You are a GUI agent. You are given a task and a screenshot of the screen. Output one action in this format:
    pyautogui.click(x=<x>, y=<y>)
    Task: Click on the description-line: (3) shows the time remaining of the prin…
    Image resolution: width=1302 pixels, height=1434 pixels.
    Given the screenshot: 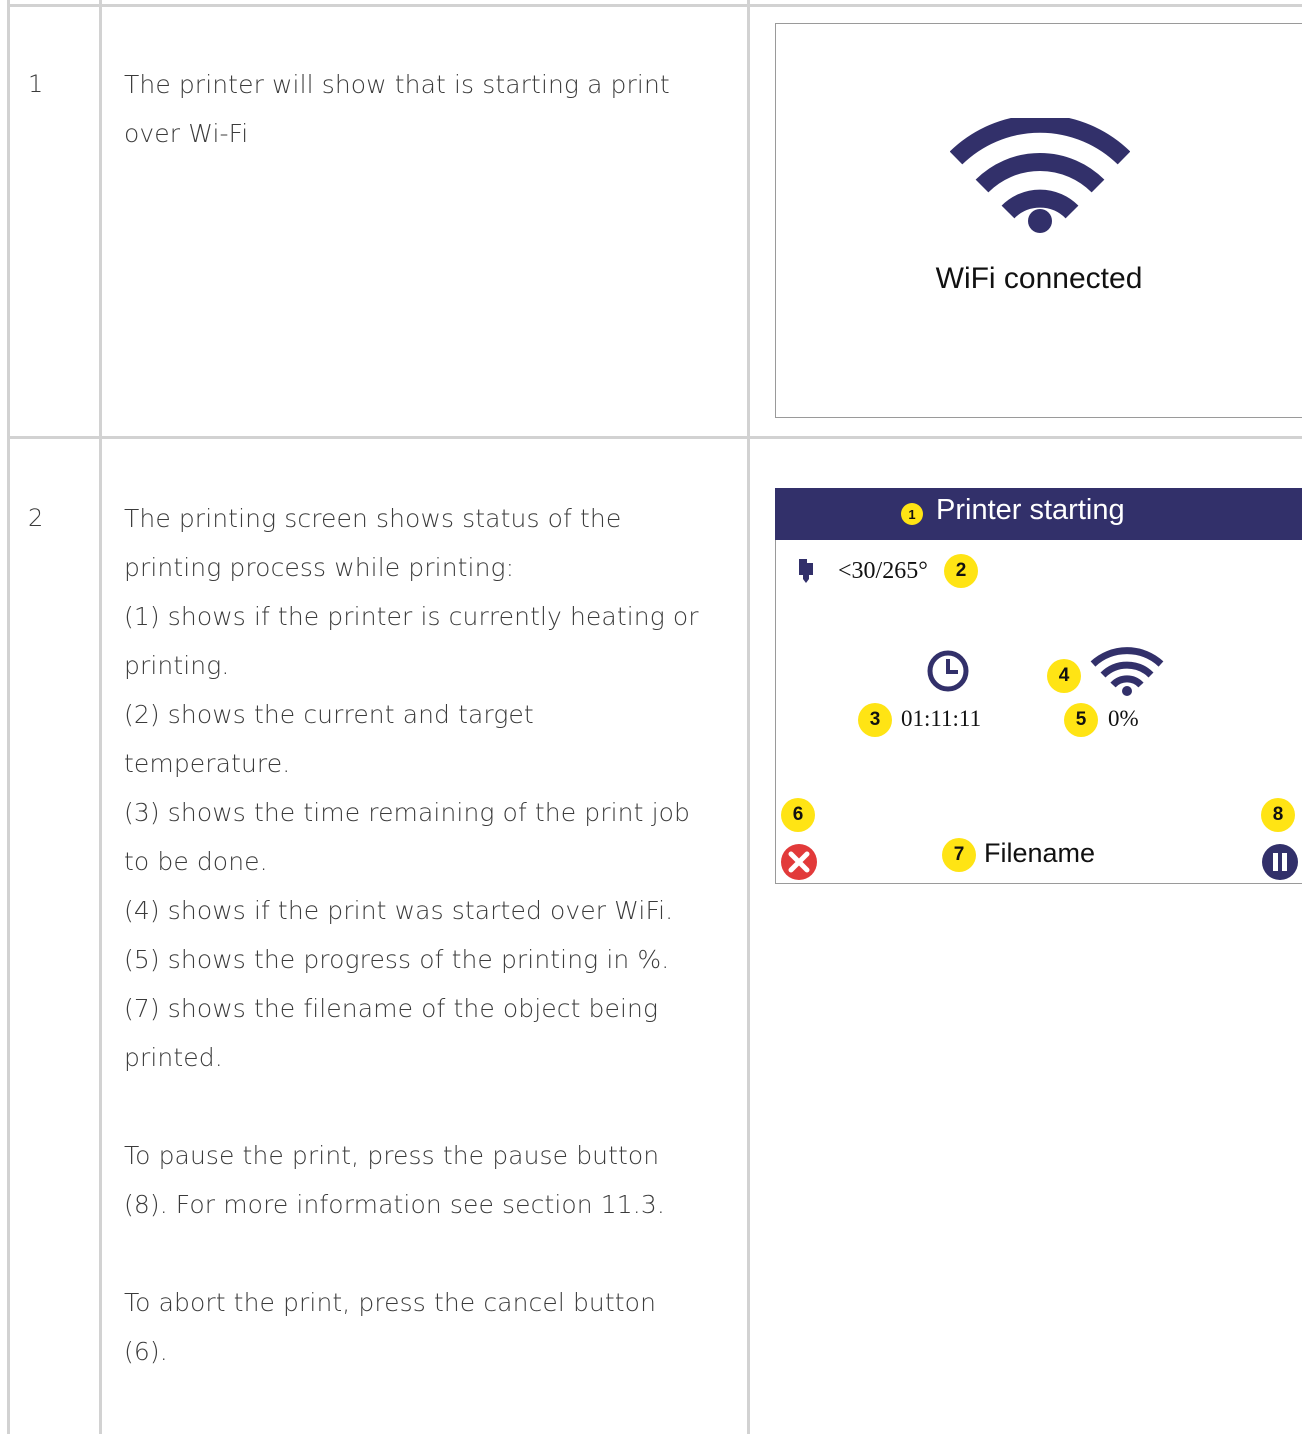 What is the action you would take?
    pyautogui.click(x=407, y=812)
    